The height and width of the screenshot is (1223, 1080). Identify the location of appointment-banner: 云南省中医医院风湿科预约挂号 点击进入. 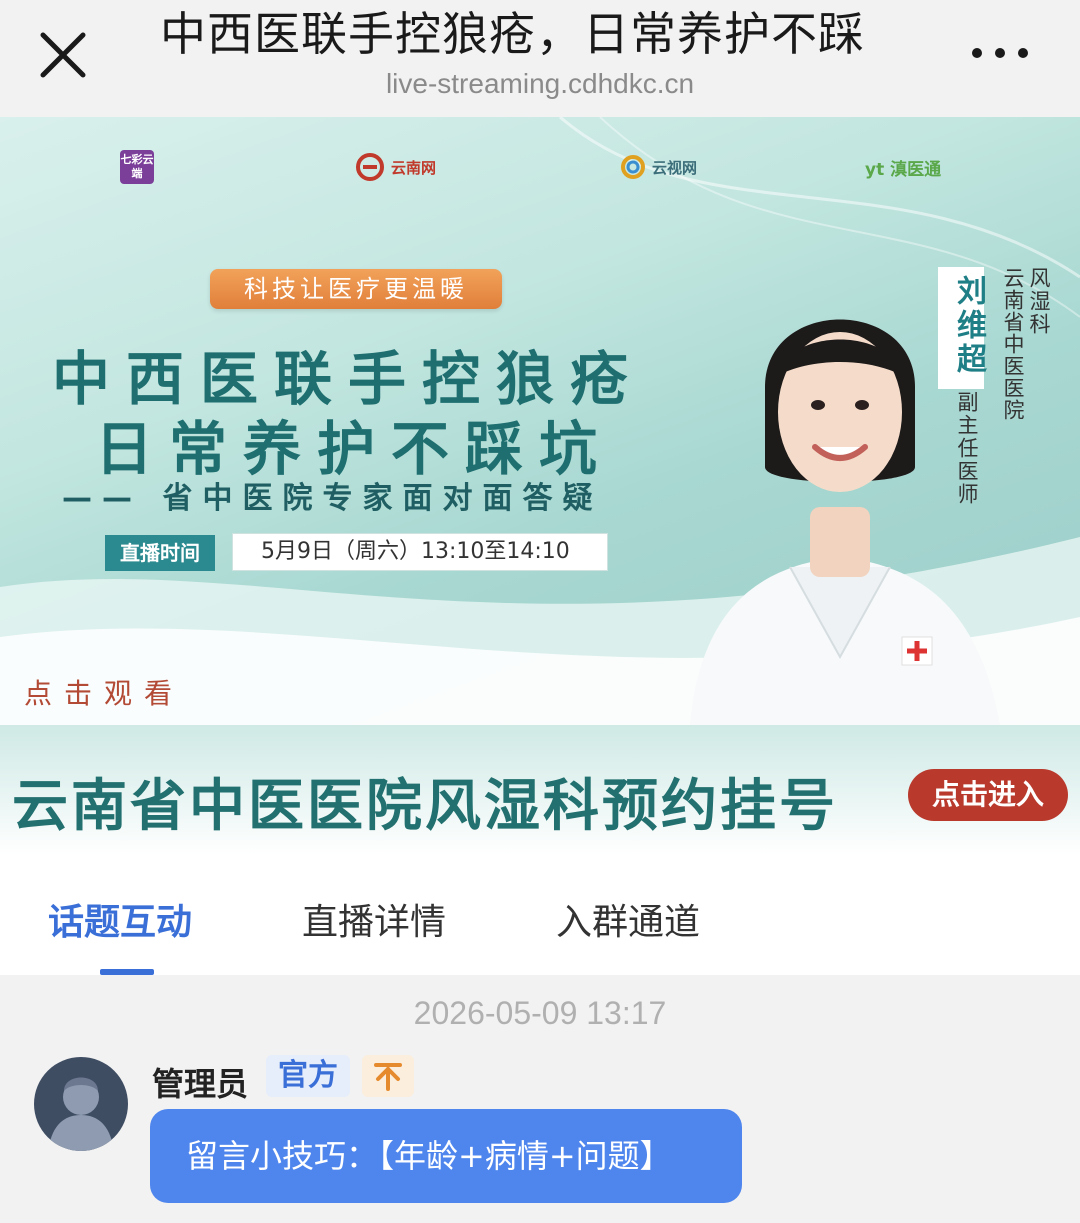
(540, 790).